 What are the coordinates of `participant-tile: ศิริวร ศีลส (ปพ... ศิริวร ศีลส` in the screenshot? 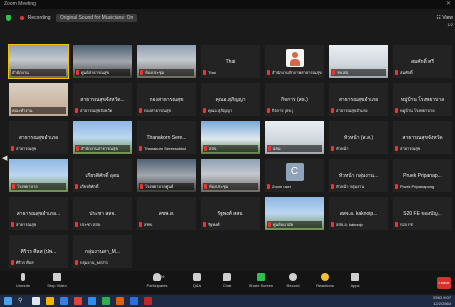 It's located at (38, 251).